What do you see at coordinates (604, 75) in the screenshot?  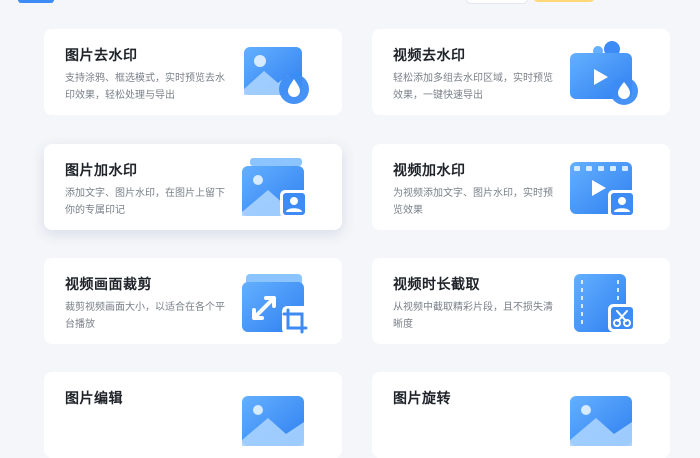 I see `video-remove-watermark-icon` at bounding box center [604, 75].